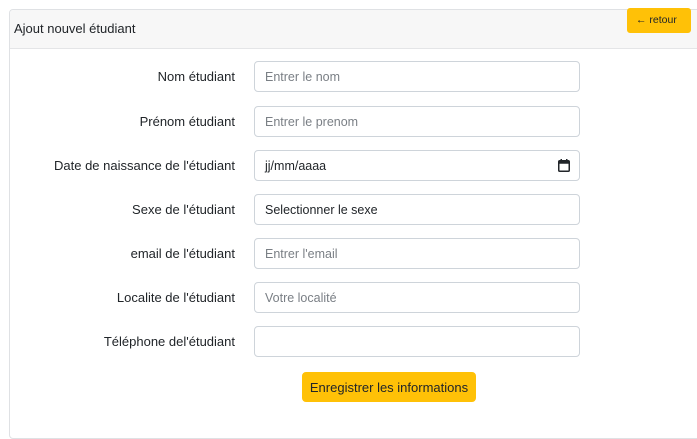  Describe the element at coordinates (175, 297) in the screenshot. I see `localite-label: Localite de l'étudiant` at that location.